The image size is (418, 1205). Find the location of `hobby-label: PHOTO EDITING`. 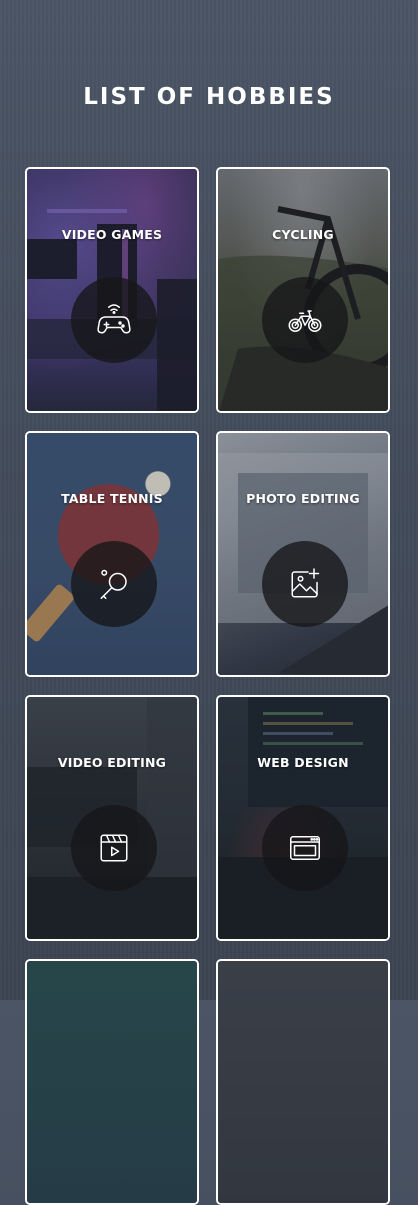

hobby-label: PHOTO EDITING is located at coordinates (303, 498).